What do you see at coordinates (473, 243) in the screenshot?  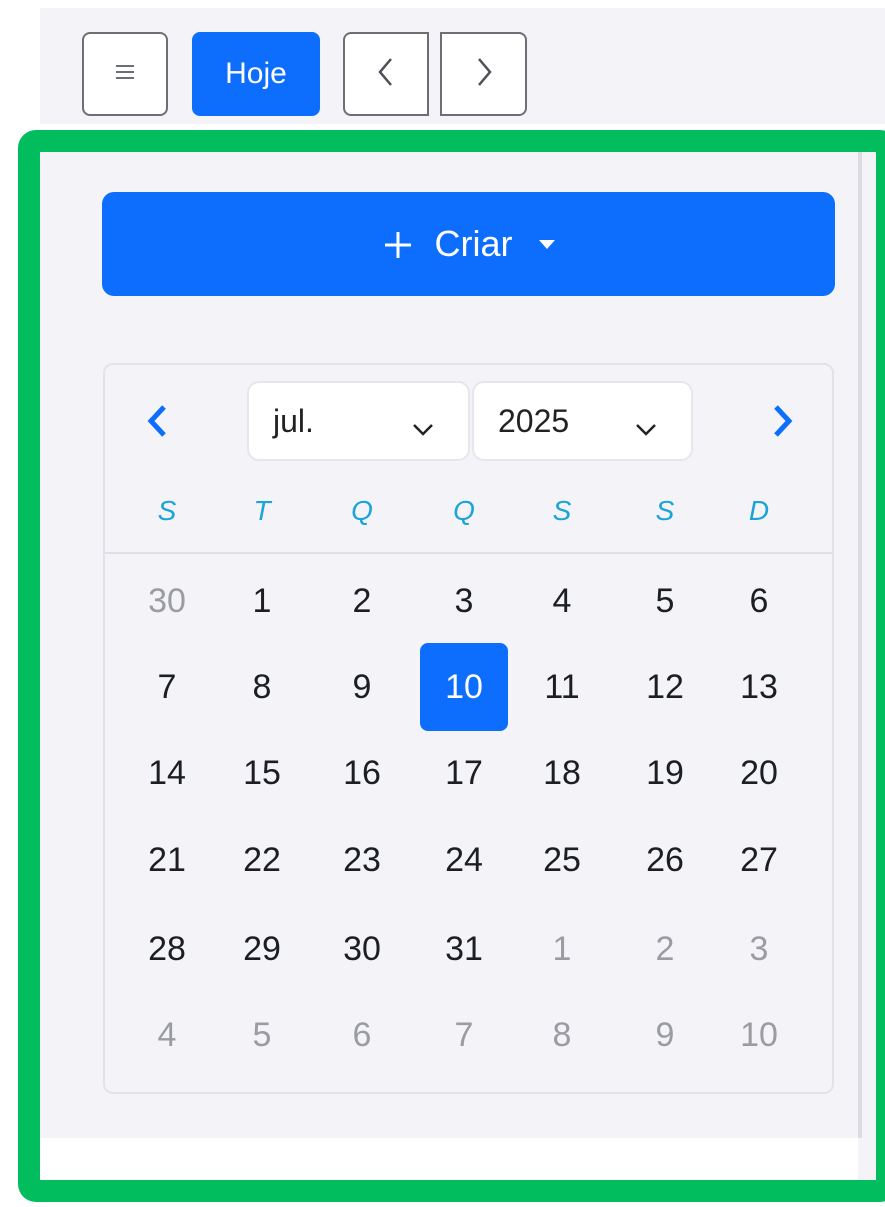 I see `create-label: Criar` at bounding box center [473, 243].